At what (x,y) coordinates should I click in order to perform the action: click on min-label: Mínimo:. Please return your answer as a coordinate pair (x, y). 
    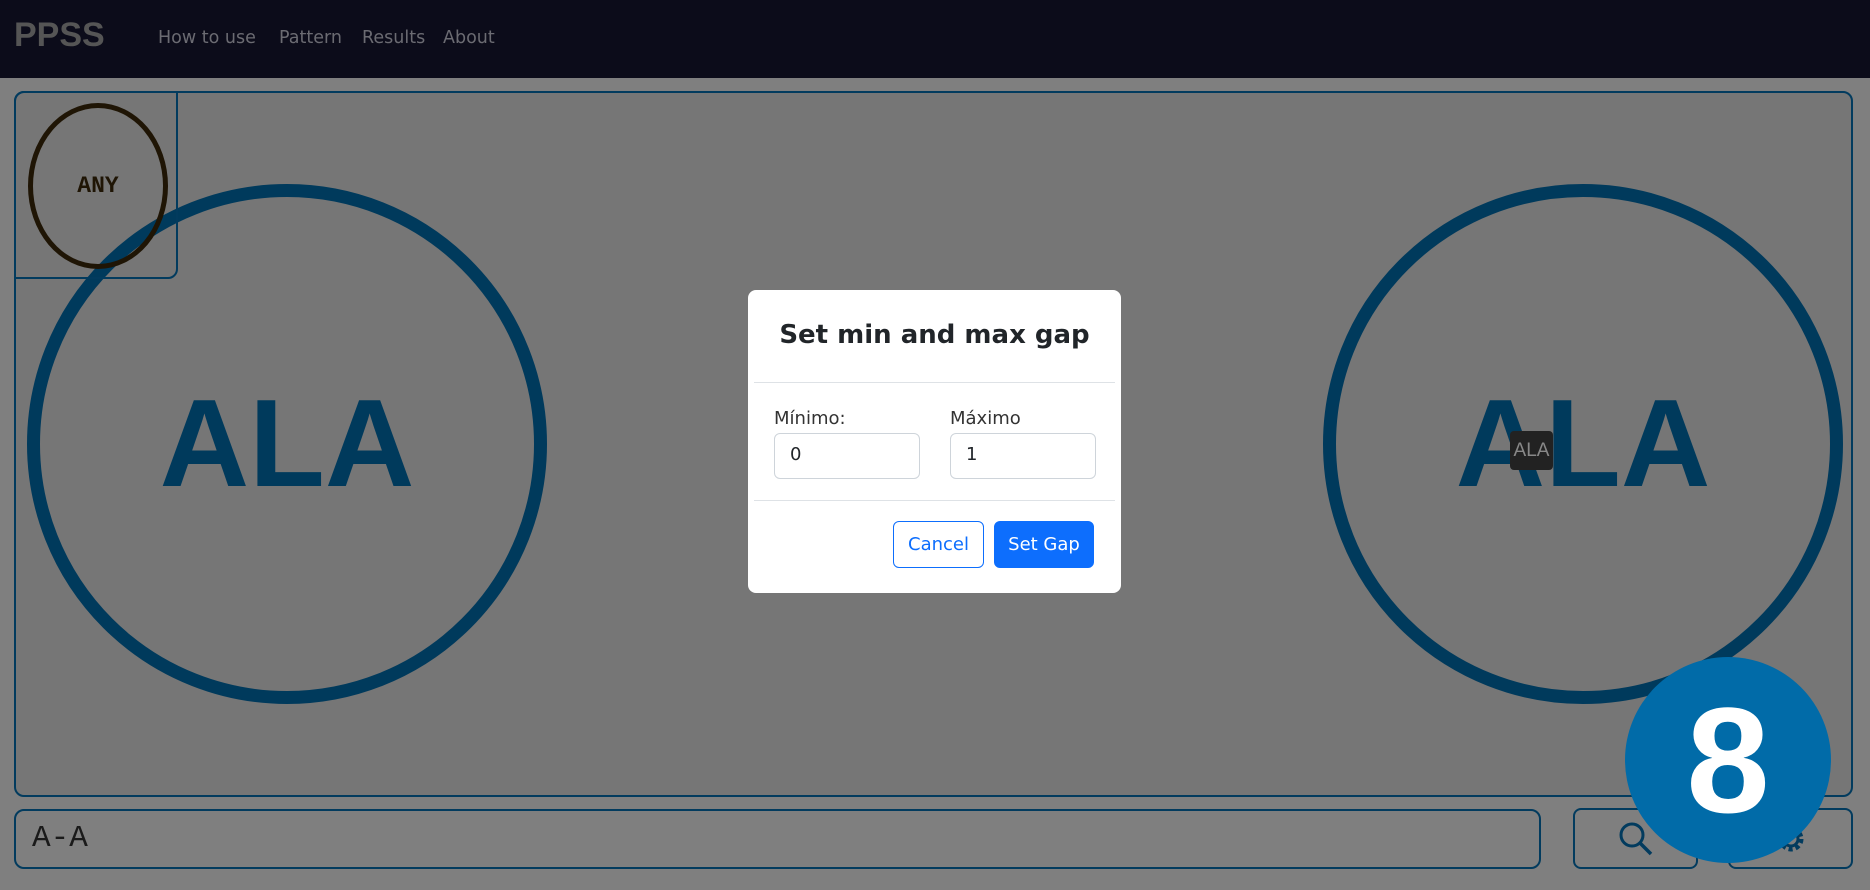
    Looking at the image, I should click on (810, 418).